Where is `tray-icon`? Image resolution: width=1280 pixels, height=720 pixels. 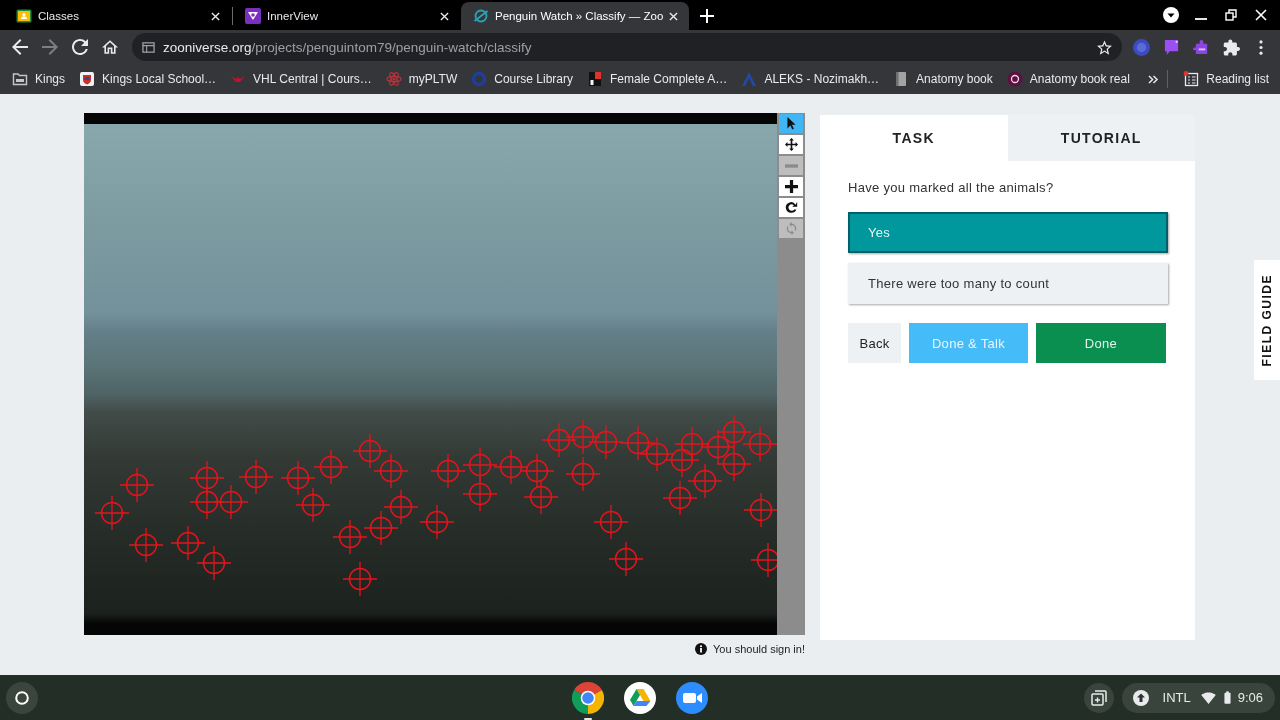
tray-icon is located at coordinates (1098, 697).